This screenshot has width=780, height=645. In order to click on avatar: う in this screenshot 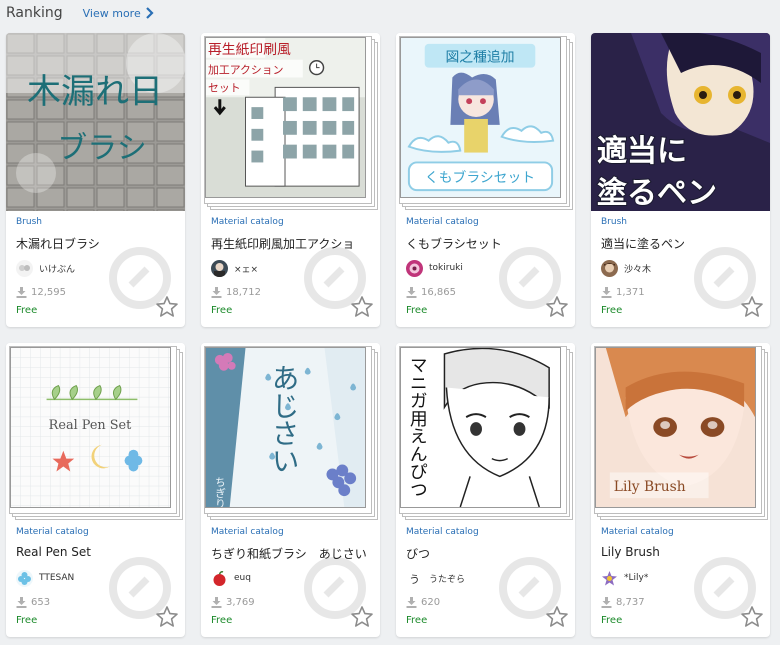, I will do `click(414, 578)`.